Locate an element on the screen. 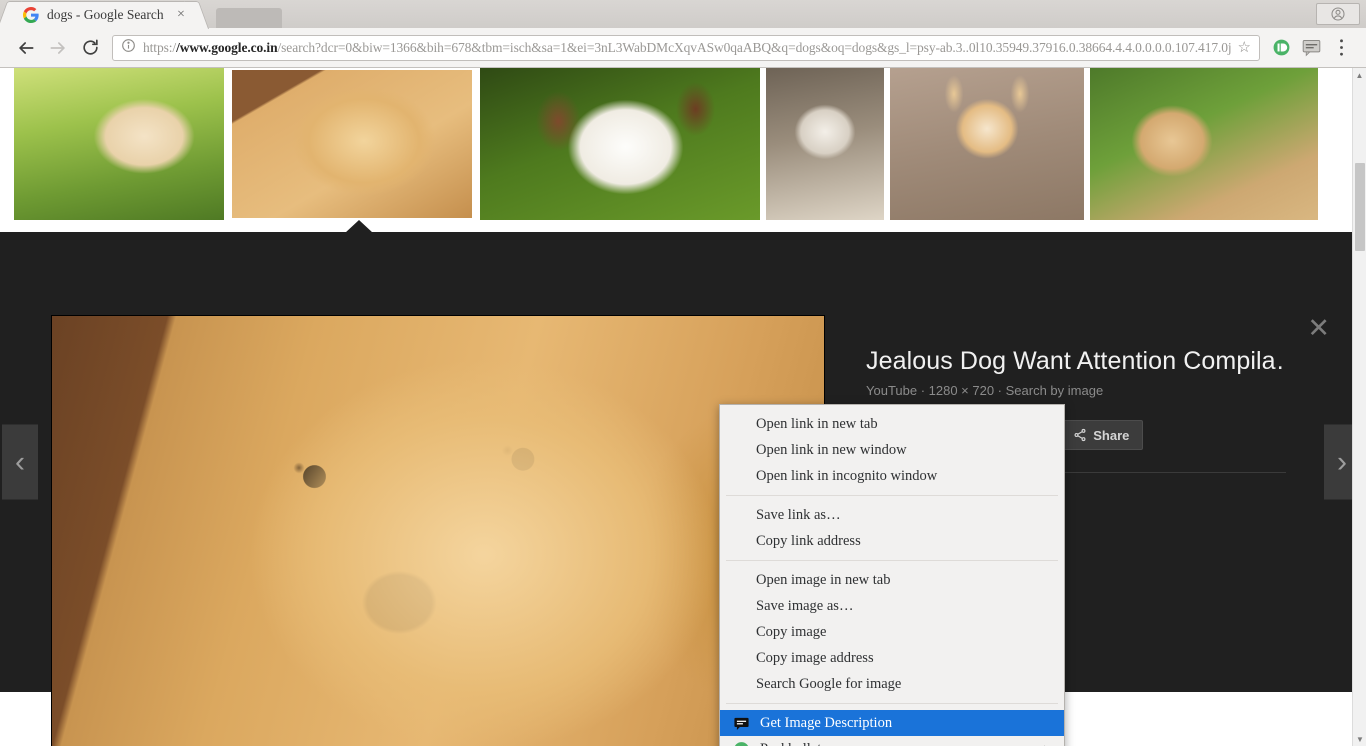 Image resolution: width=1366 pixels, height=746 pixels. menu-item-open-image-in-new-tab: Open image in new tab is located at coordinates (892, 580).